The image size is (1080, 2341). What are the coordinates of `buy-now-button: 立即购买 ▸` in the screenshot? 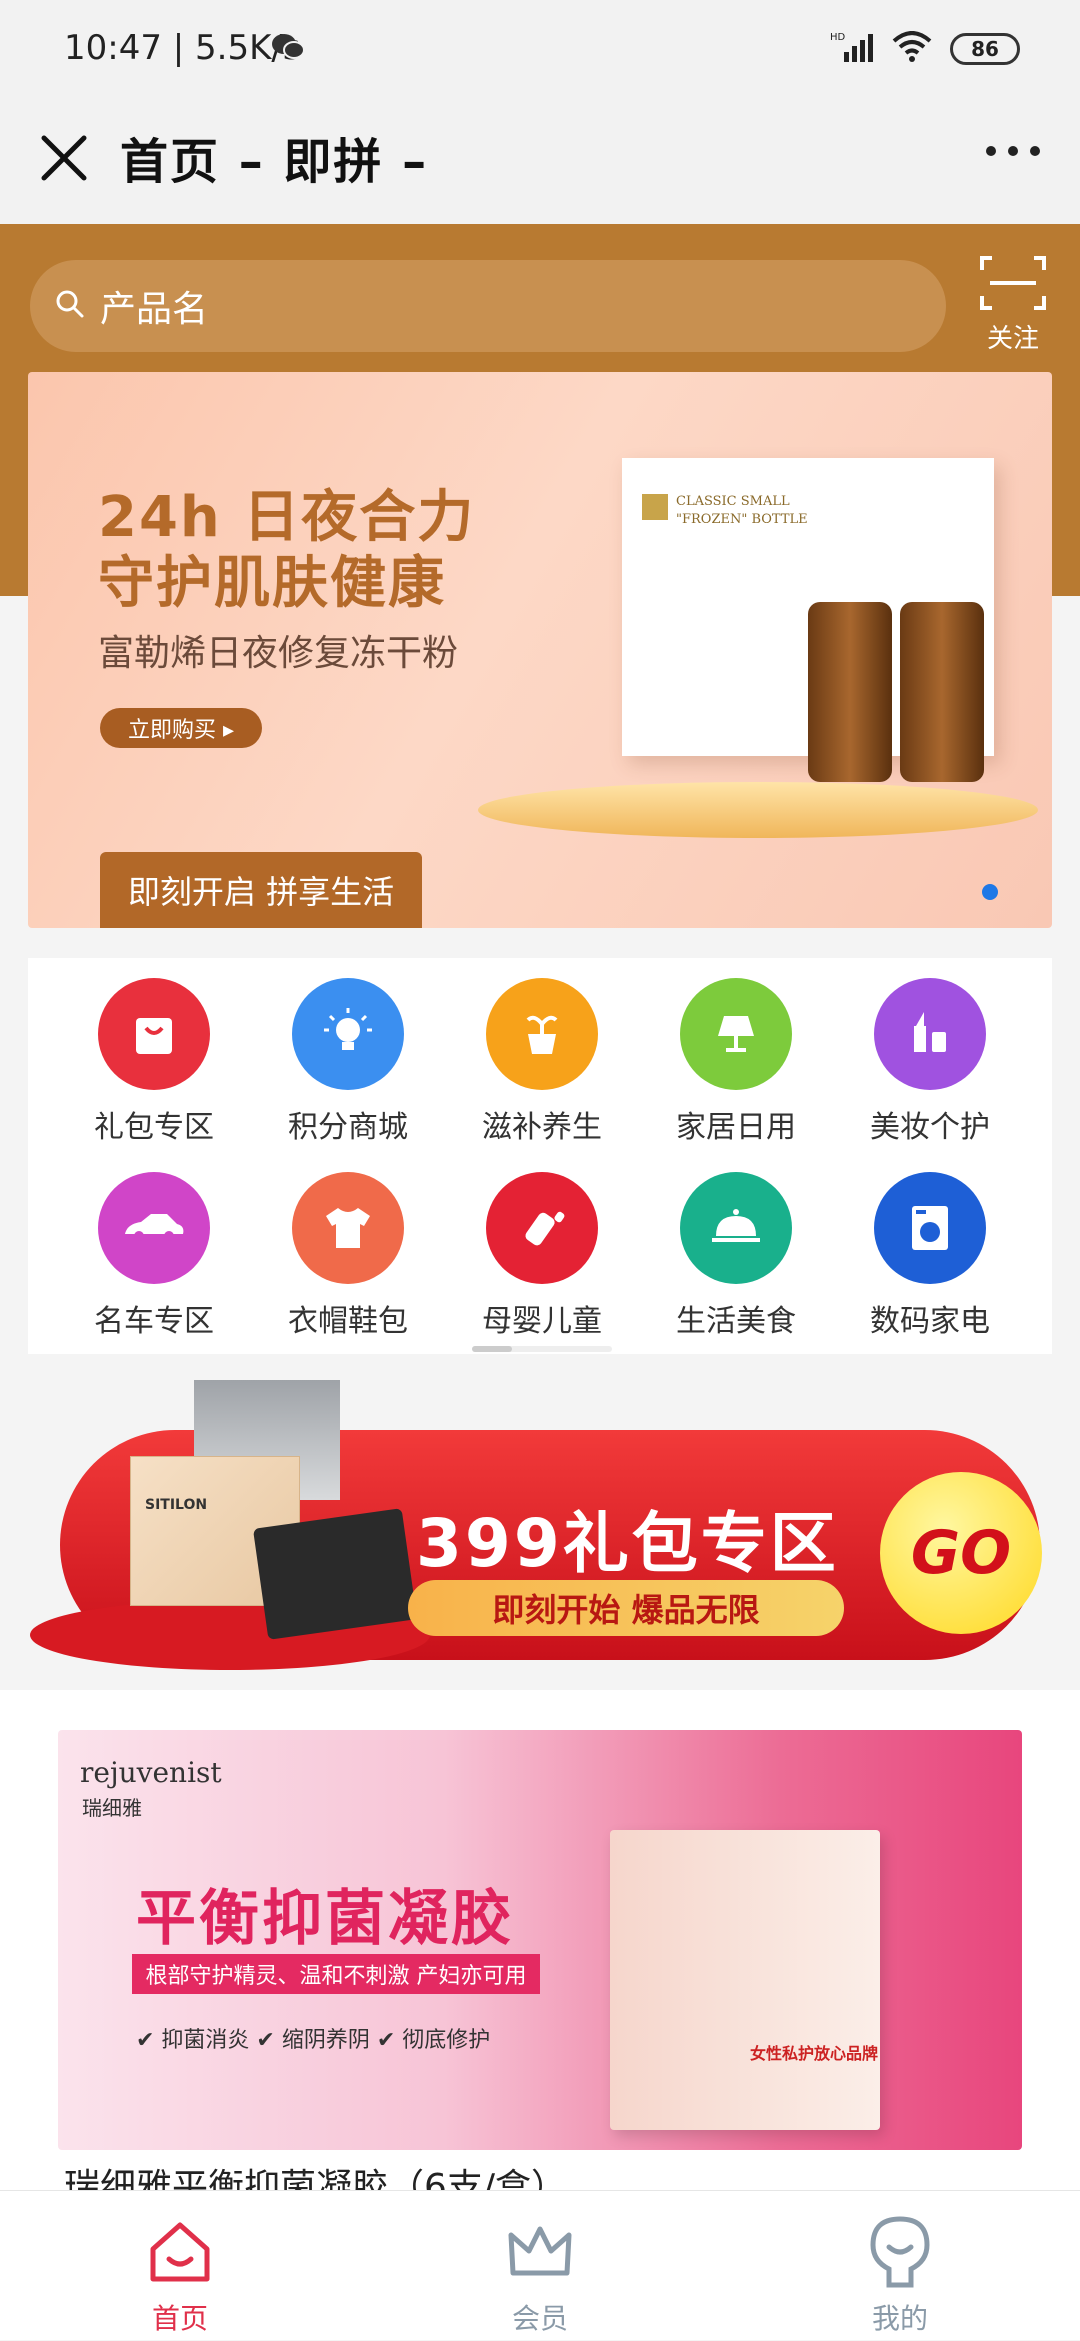 It's located at (181, 728).